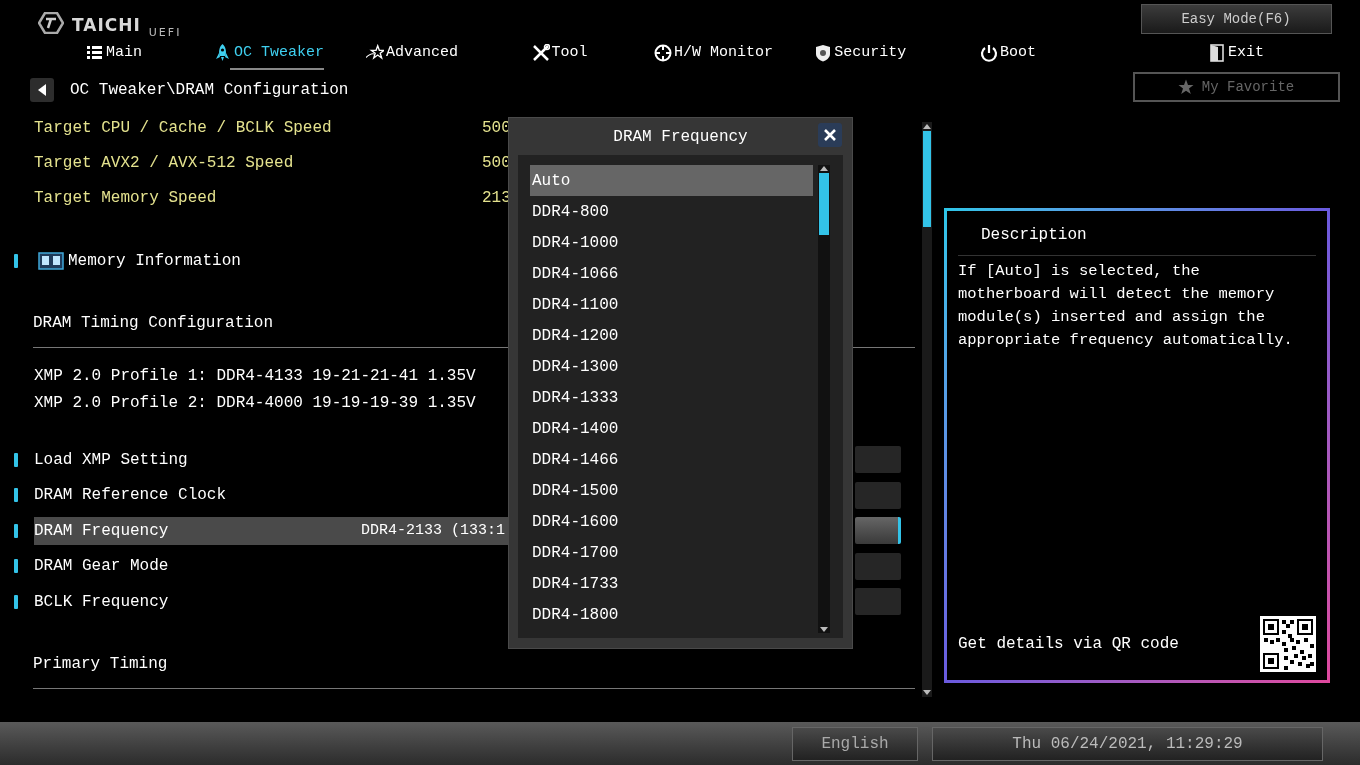 The height and width of the screenshot is (765, 1360). I want to click on list-option: DDR4-1100, so click(671, 304).